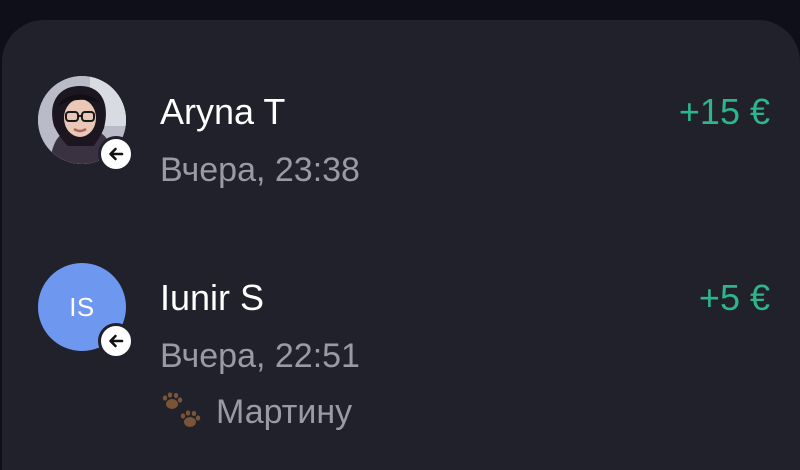 The width and height of the screenshot is (800, 470). Describe the element at coordinates (724, 111) in the screenshot. I see `transaction-amount: +15 €` at that location.